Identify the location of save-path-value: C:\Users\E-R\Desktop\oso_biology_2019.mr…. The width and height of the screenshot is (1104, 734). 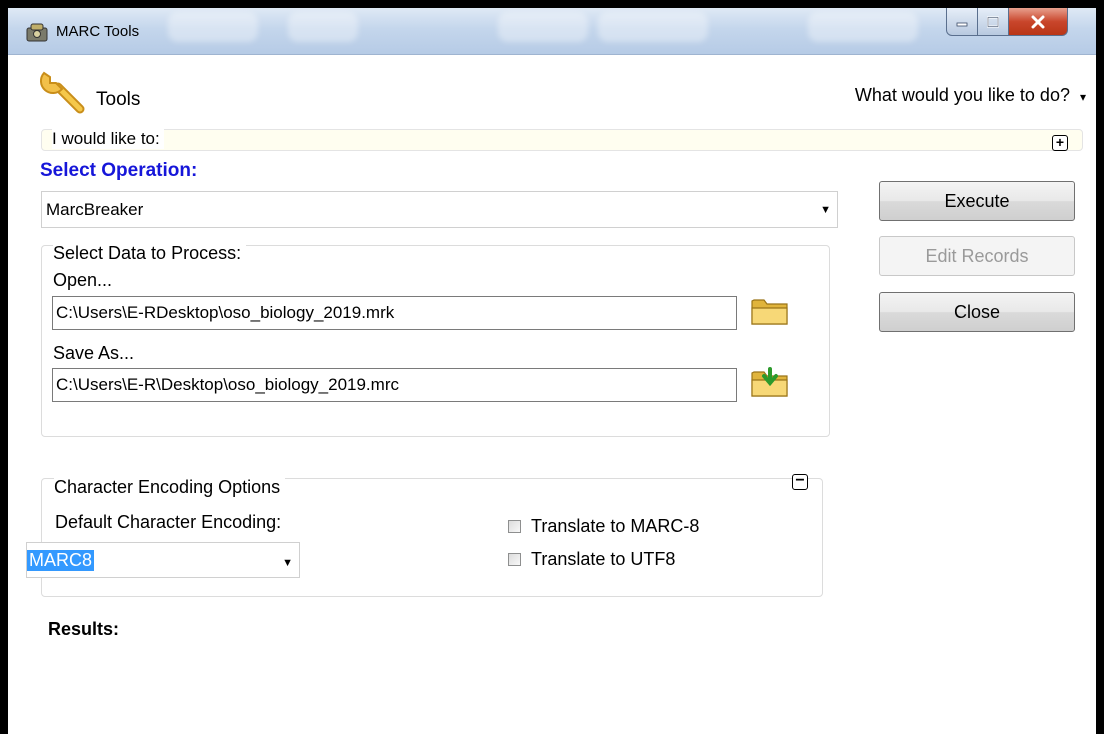
(227, 384).